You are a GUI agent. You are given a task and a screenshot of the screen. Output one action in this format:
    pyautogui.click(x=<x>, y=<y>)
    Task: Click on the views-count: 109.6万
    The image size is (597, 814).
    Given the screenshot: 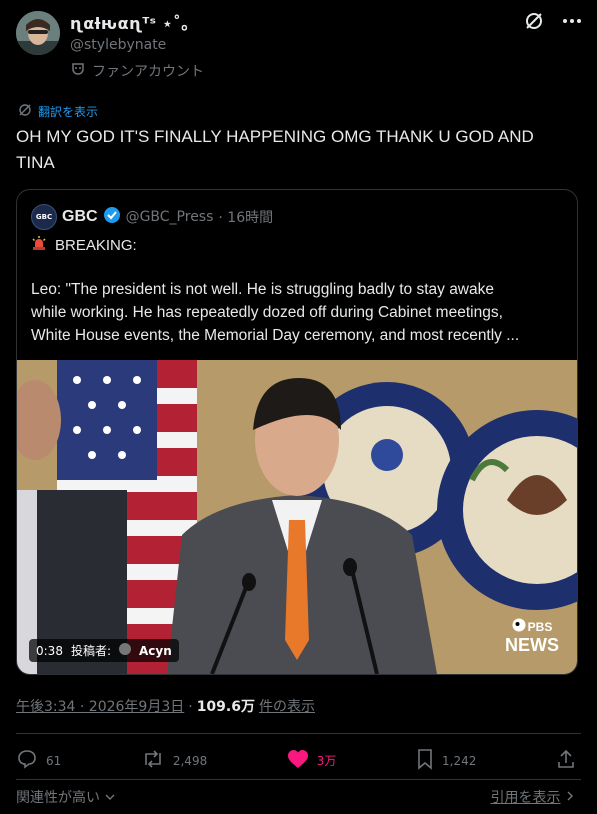 What is the action you would take?
    pyautogui.click(x=225, y=707)
    